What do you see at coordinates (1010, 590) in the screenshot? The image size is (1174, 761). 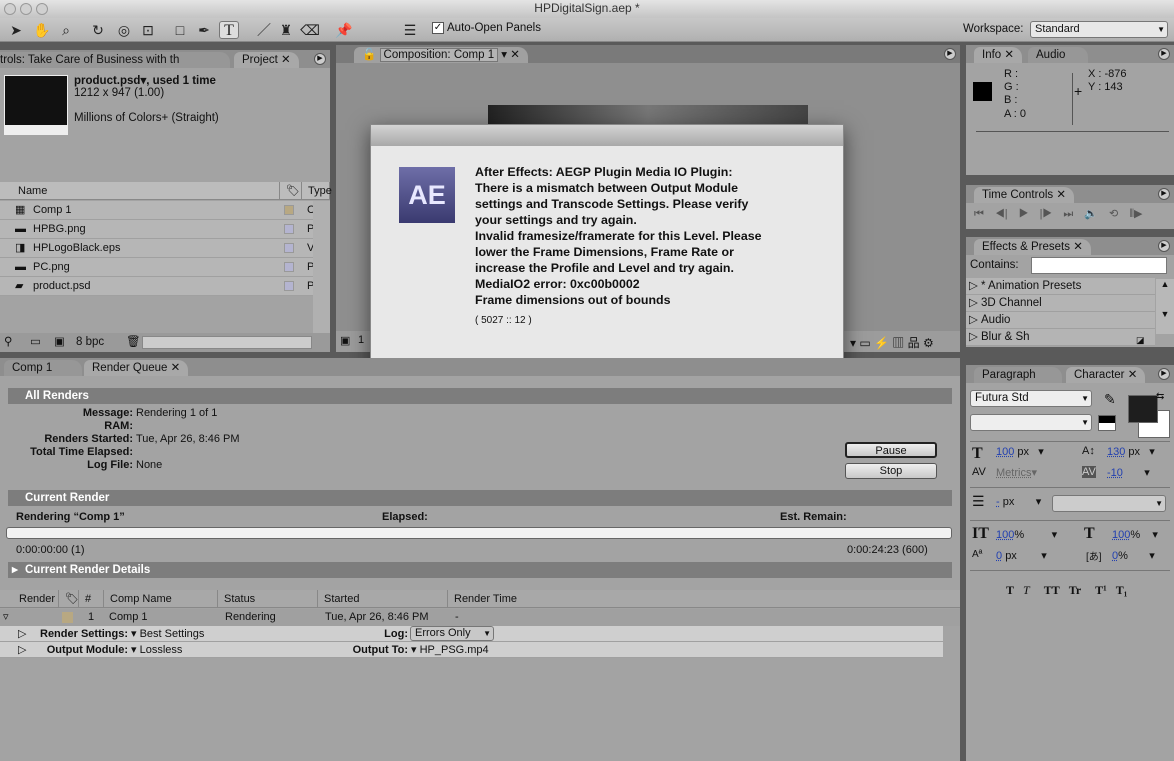 I see `faux-bold-button: T` at bounding box center [1010, 590].